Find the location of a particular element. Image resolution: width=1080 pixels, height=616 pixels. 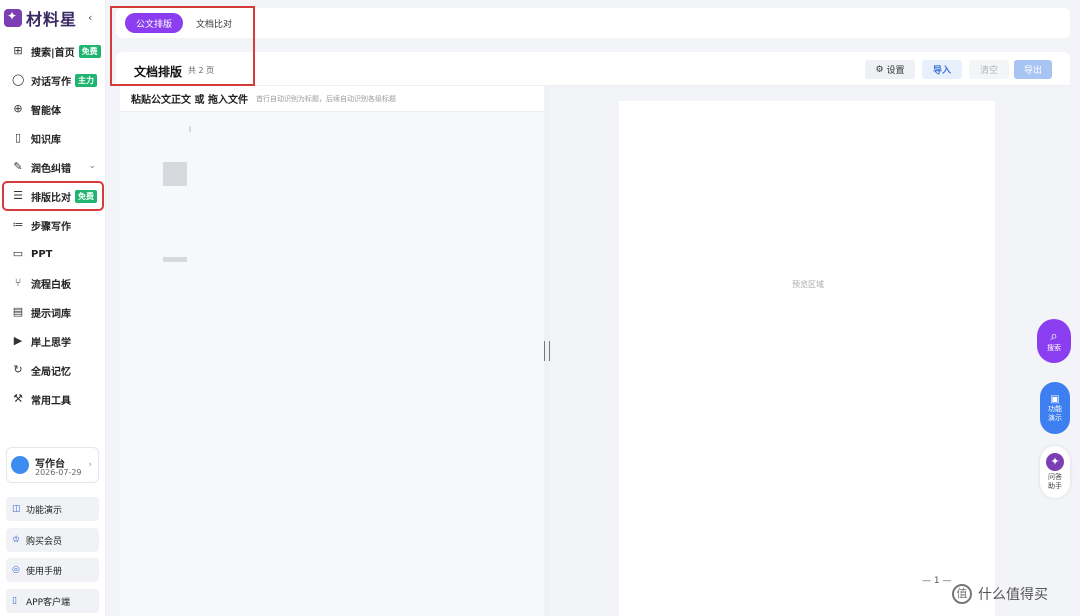

editor-header: 粘贴公文正文 或 拖入文件 首行自动识别为标题，后续自动识别各级标题 is located at coordinates (332, 99).